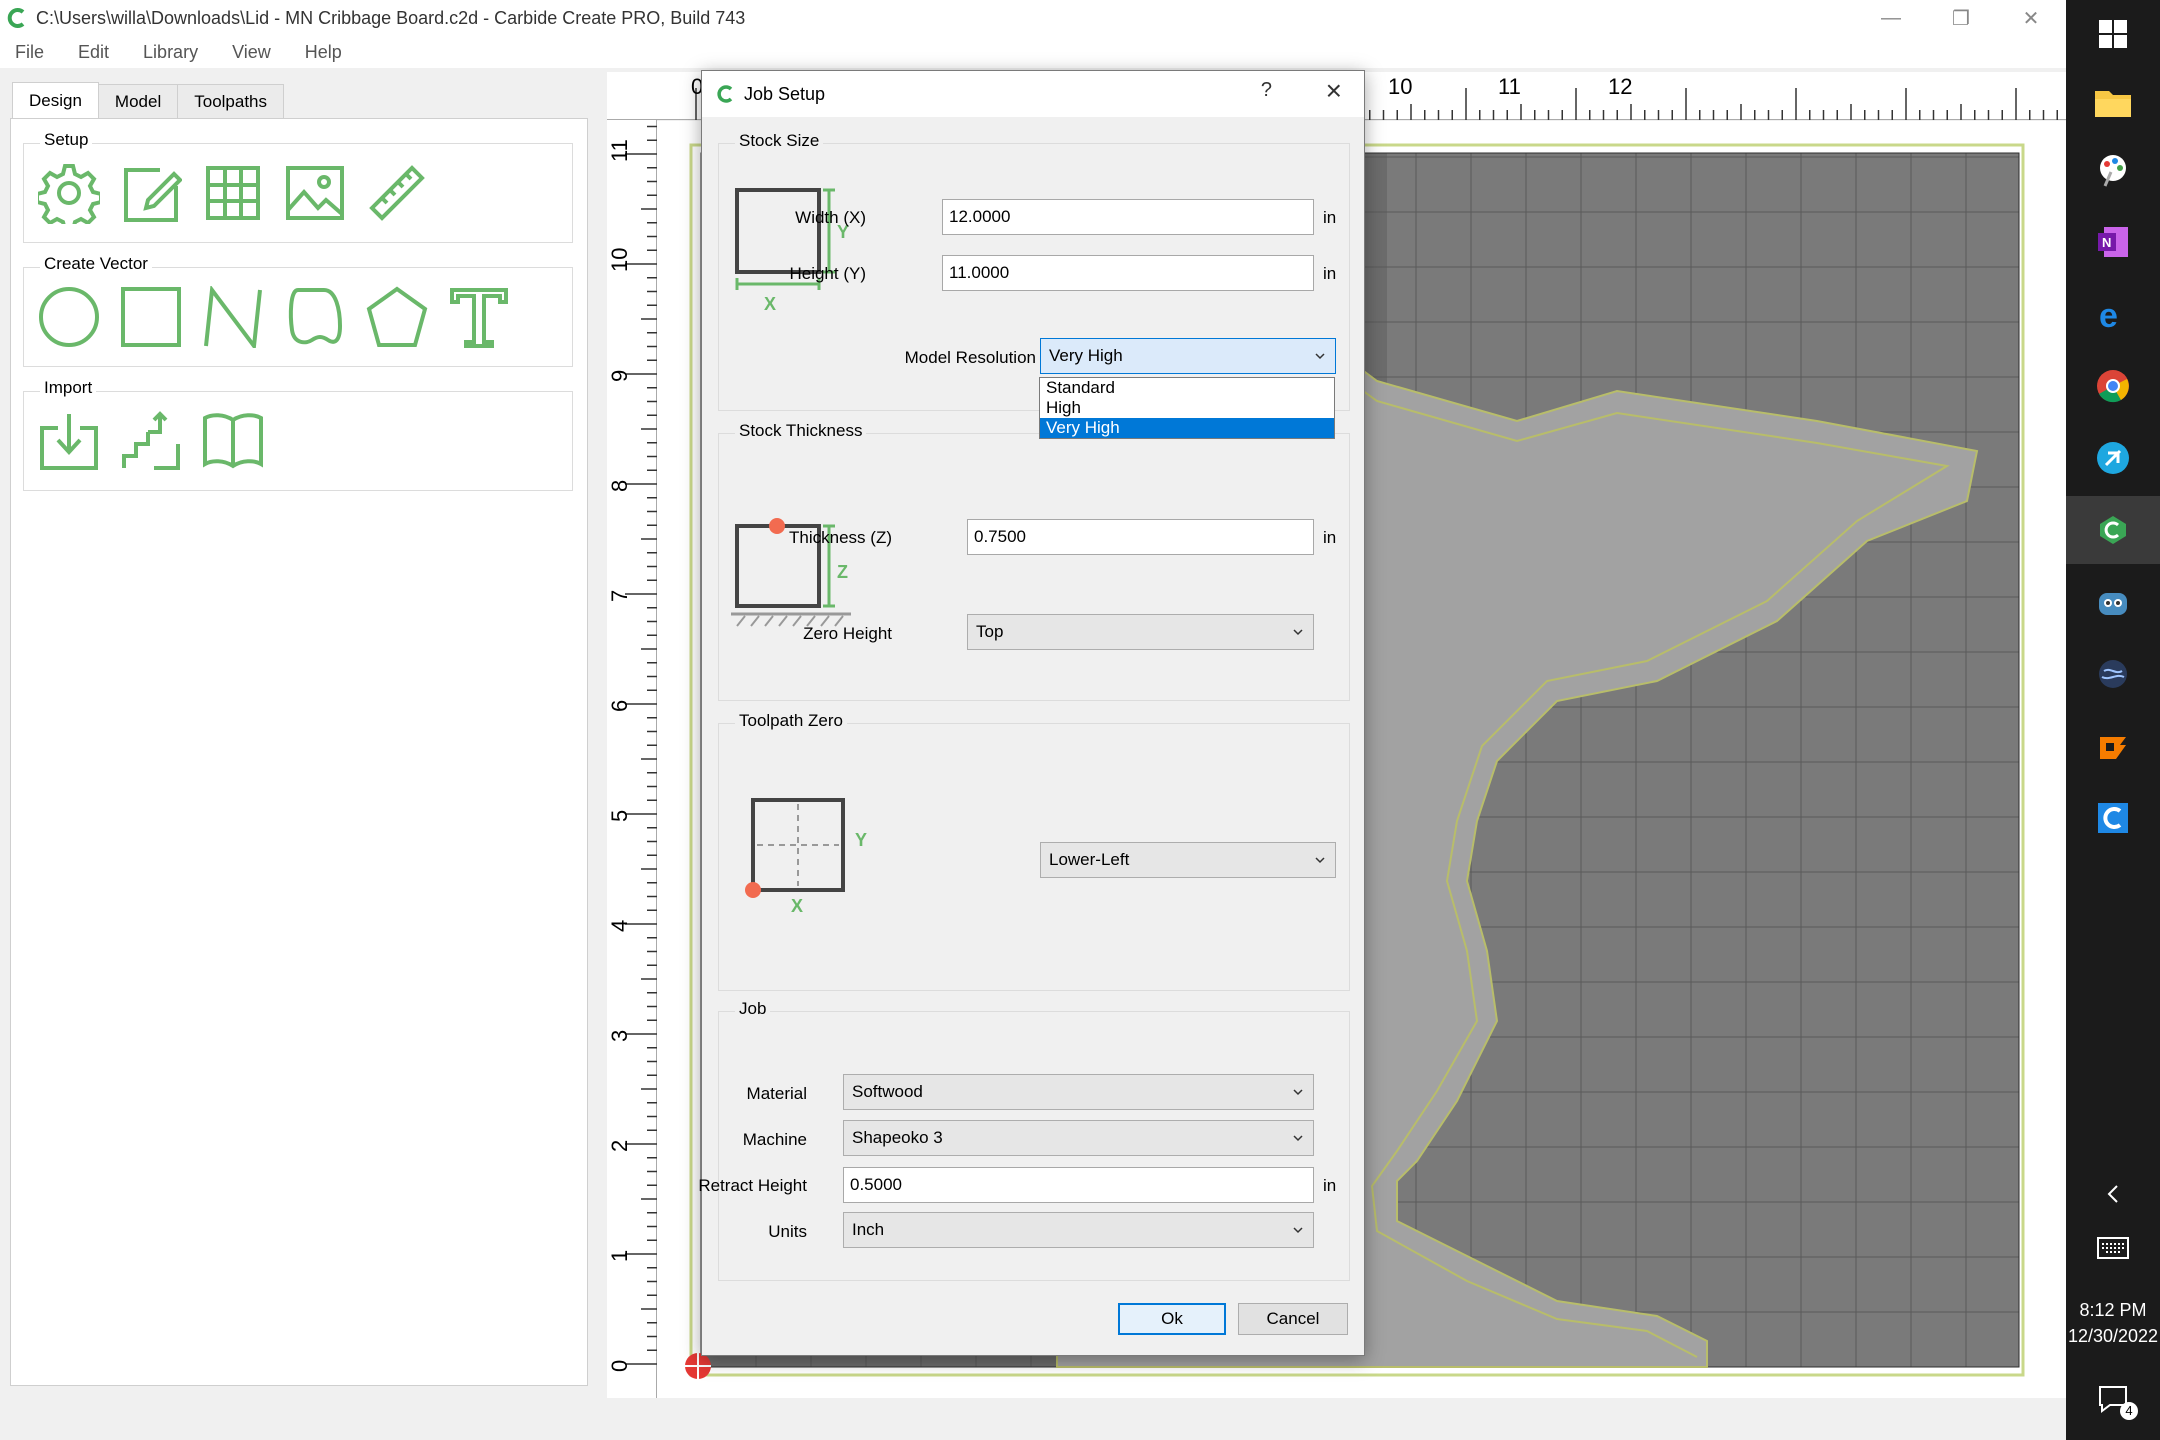 Image resolution: width=2160 pixels, height=1440 pixels. What do you see at coordinates (1140, 632) in the screenshot?
I see `zero-height-select: Top` at bounding box center [1140, 632].